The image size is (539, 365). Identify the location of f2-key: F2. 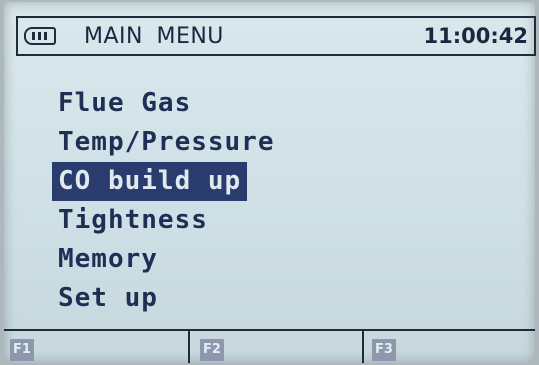
(212, 350).